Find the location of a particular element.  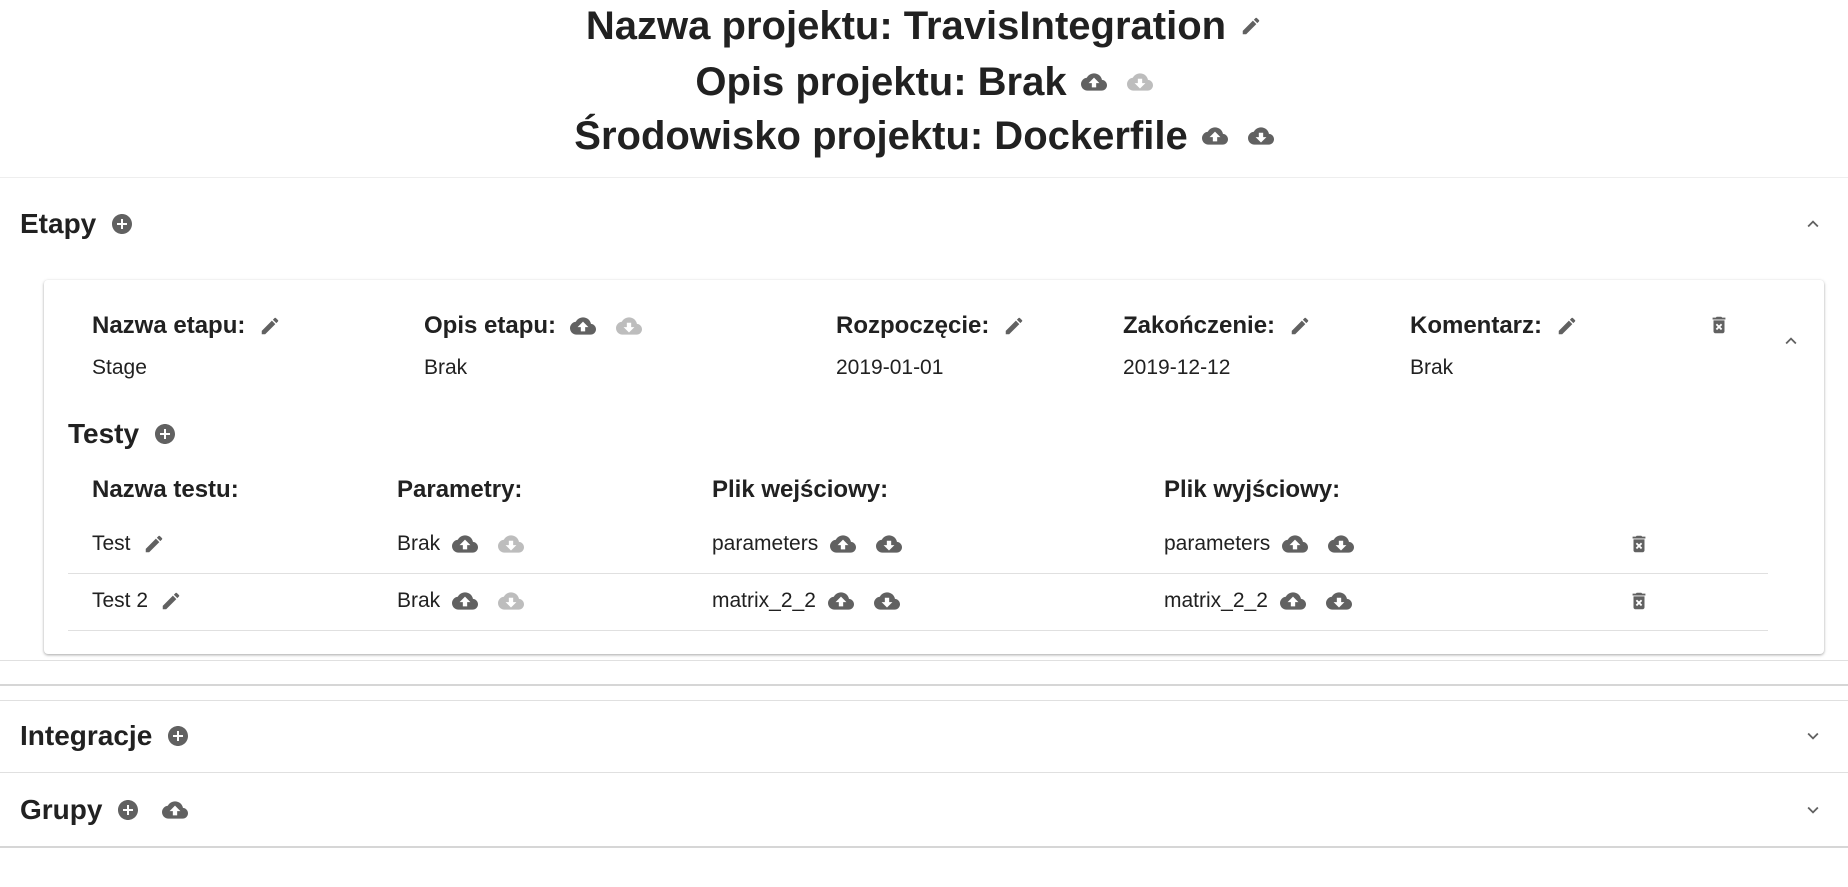

tests-header-parameters: Parametry: is located at coordinates (460, 489).